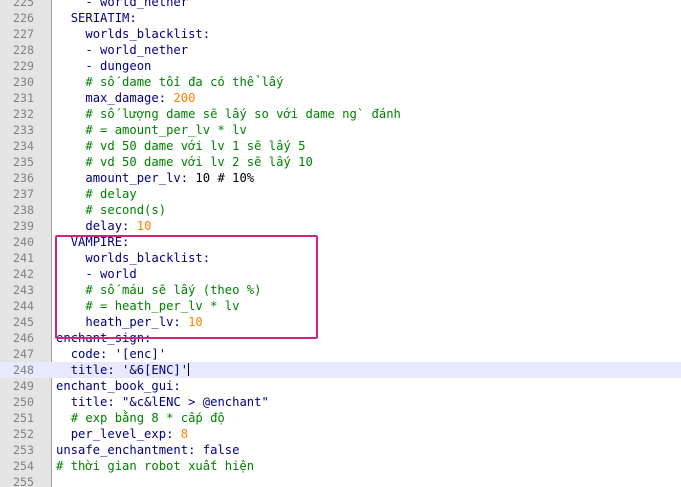 The width and height of the screenshot is (681, 487). Describe the element at coordinates (111, 274) in the screenshot. I see `code-token: - world` at that location.